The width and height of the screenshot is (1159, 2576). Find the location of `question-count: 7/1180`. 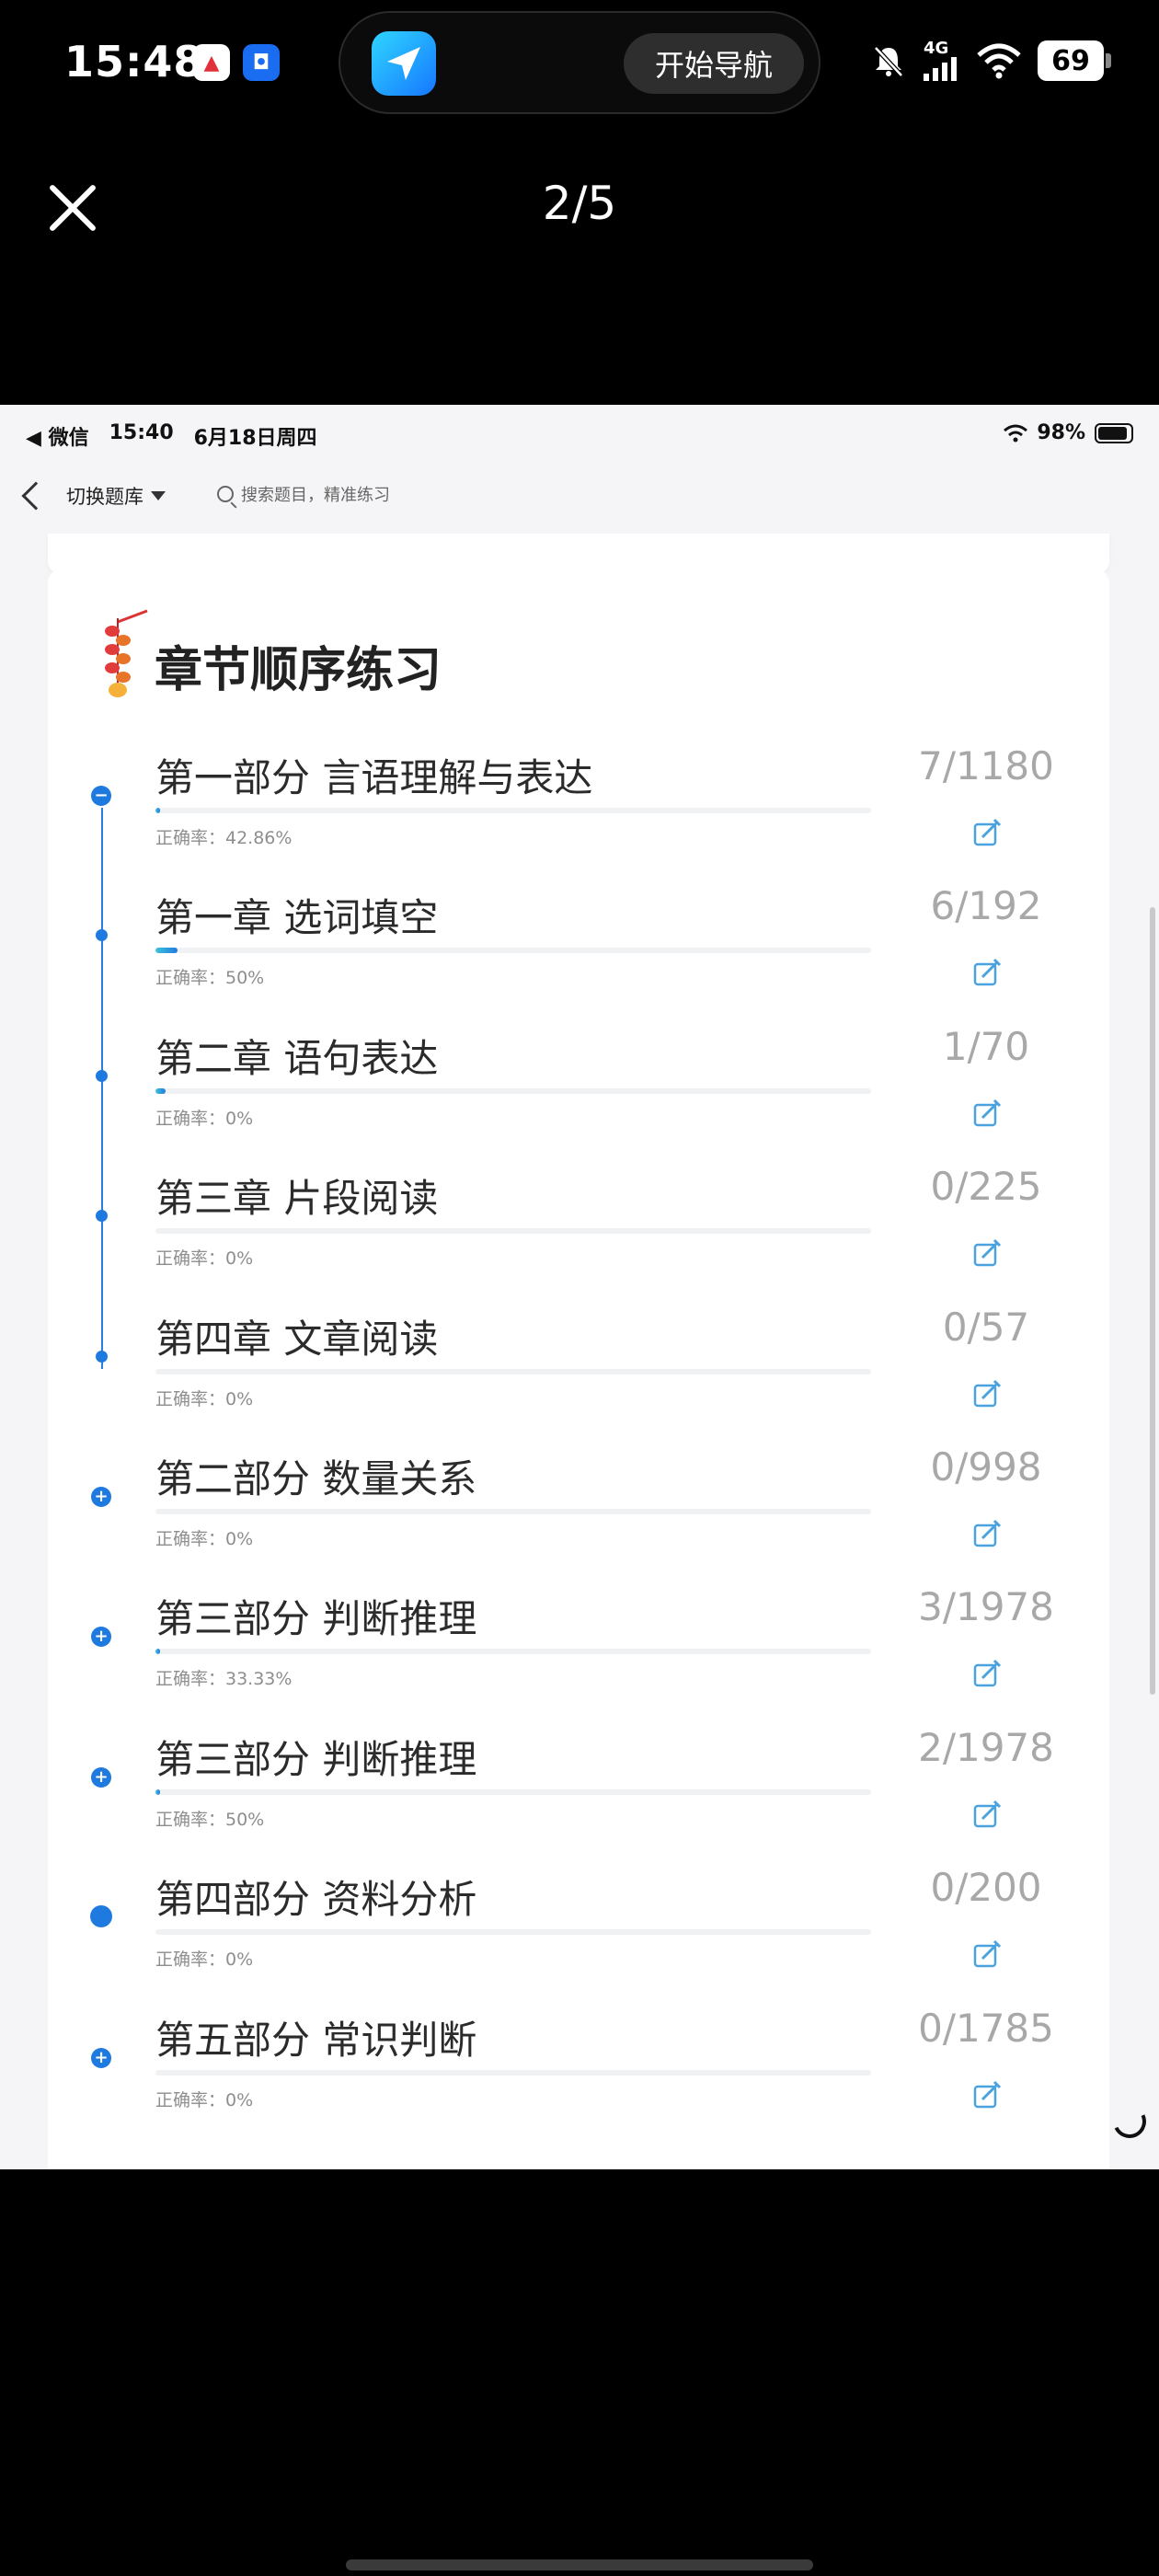

question-count: 7/1180 is located at coordinates (986, 765).